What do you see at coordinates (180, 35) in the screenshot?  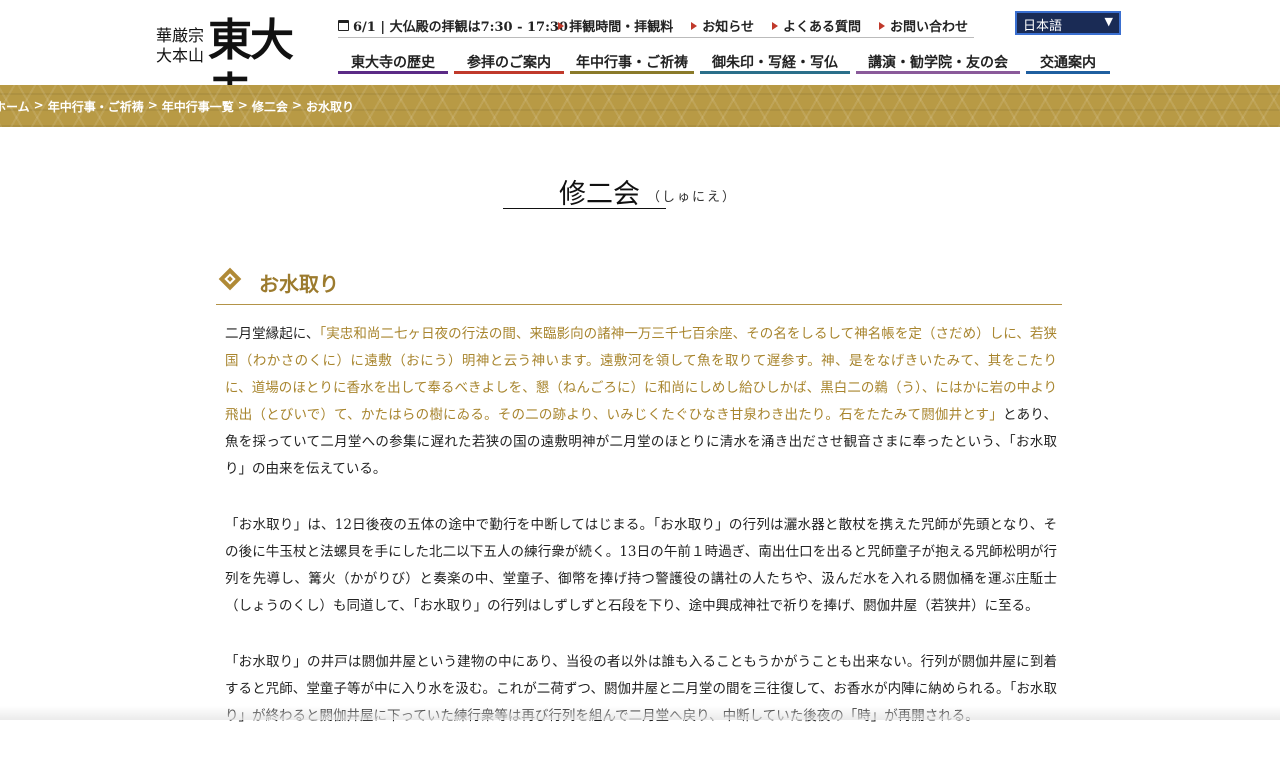 I see `logo-sect-line1: 華厳宗` at bounding box center [180, 35].